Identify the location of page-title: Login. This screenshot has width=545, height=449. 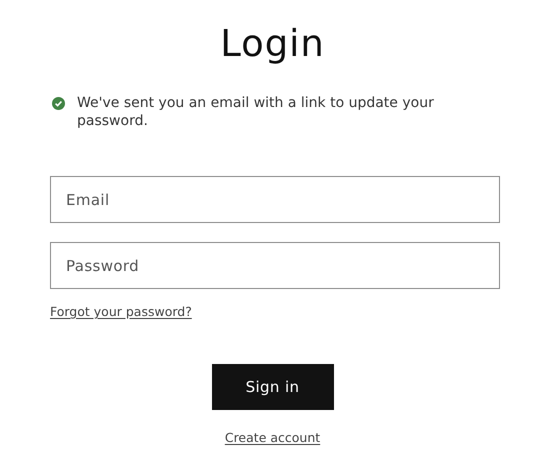
(272, 44).